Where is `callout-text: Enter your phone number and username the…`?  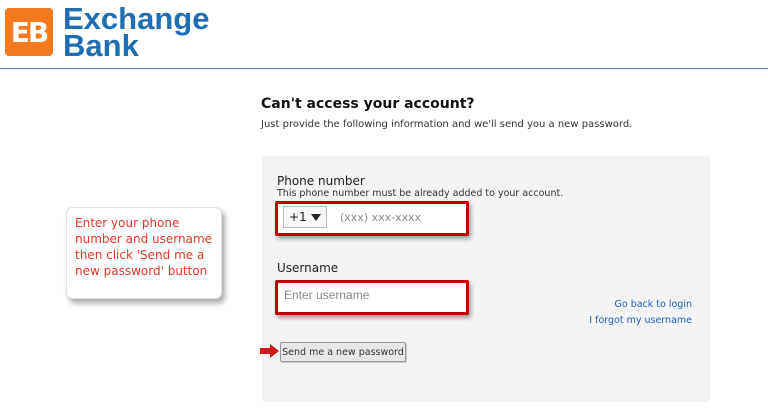 callout-text: Enter your phone number and username the… is located at coordinates (144, 247).